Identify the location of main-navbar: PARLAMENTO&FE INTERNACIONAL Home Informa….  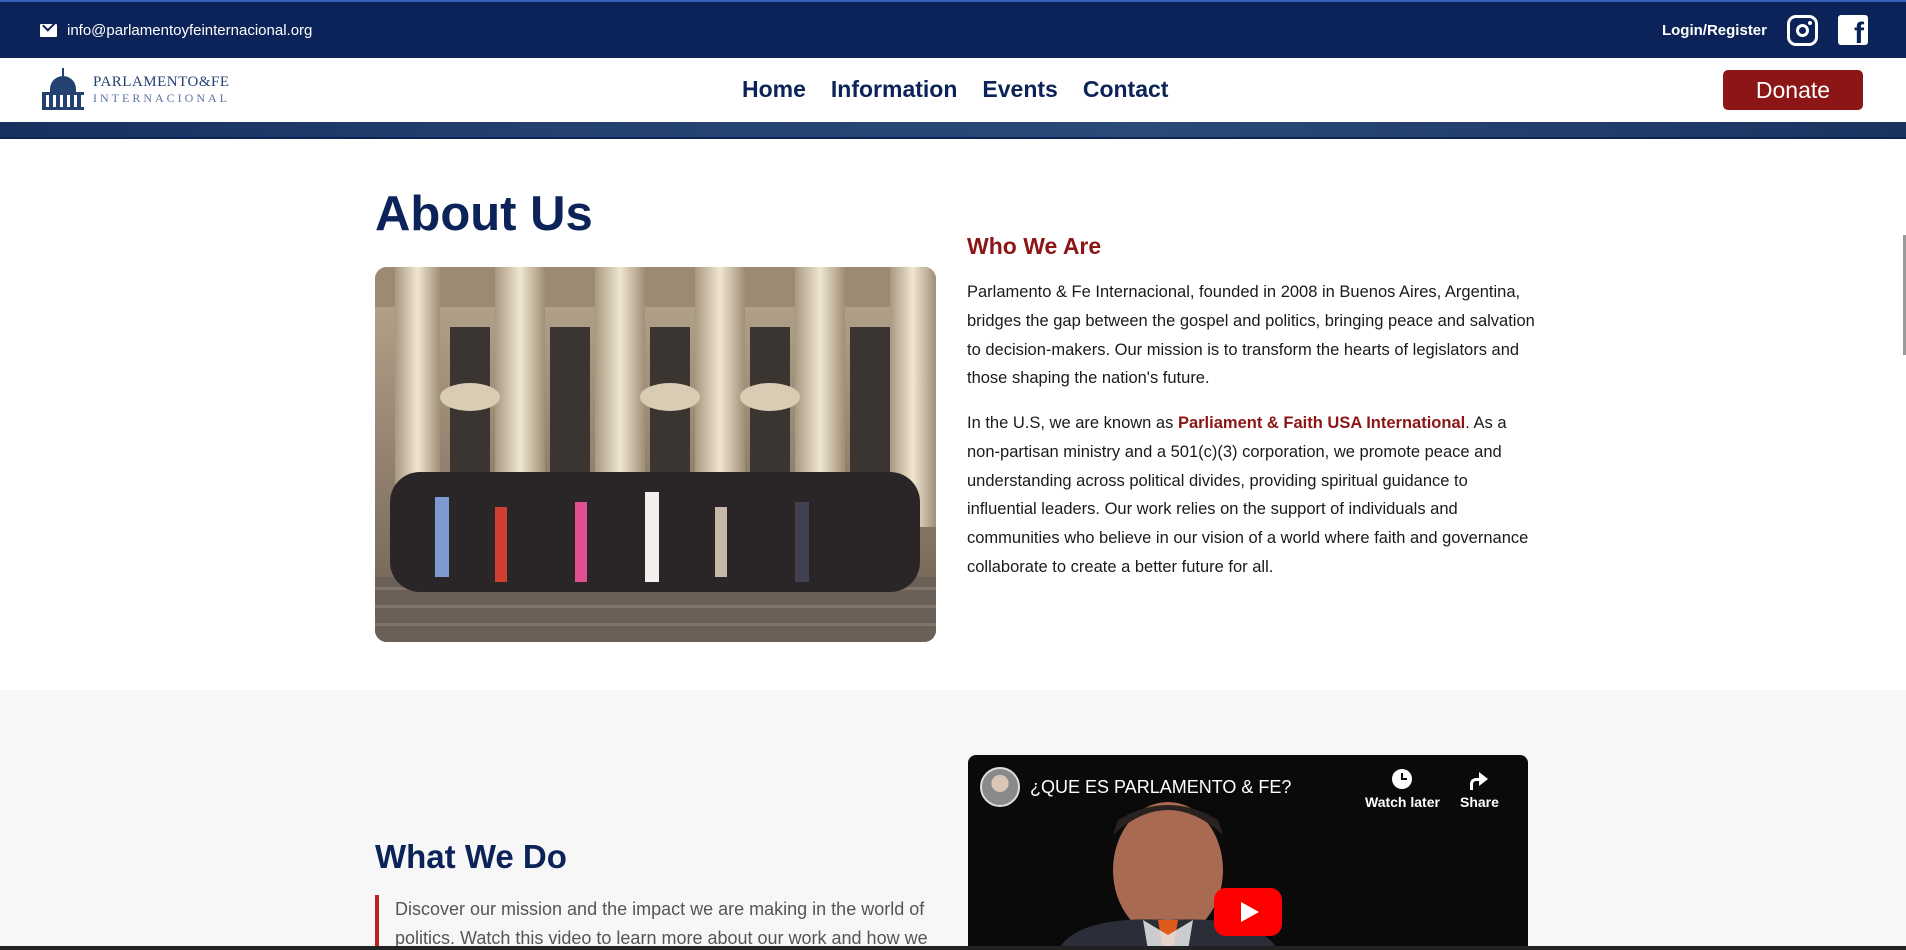
(953, 90).